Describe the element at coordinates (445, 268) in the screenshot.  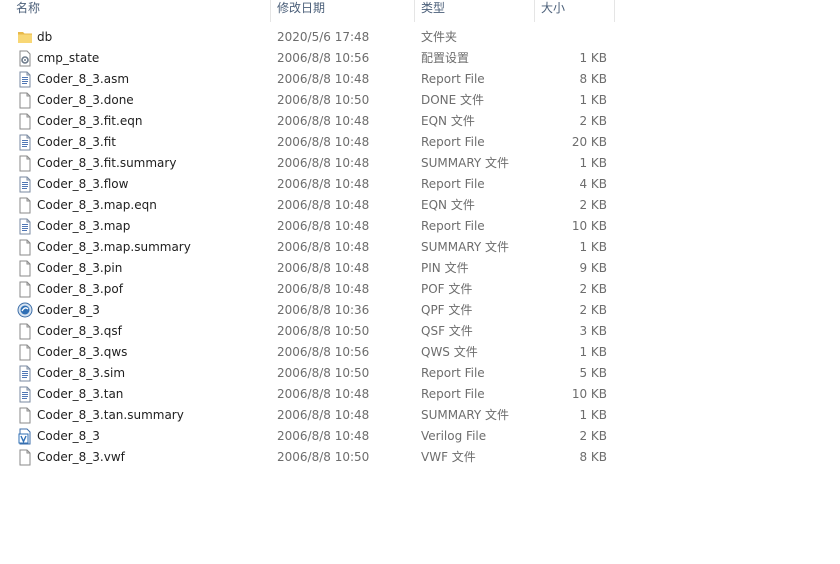
I see `file-type: PIN 文件` at that location.